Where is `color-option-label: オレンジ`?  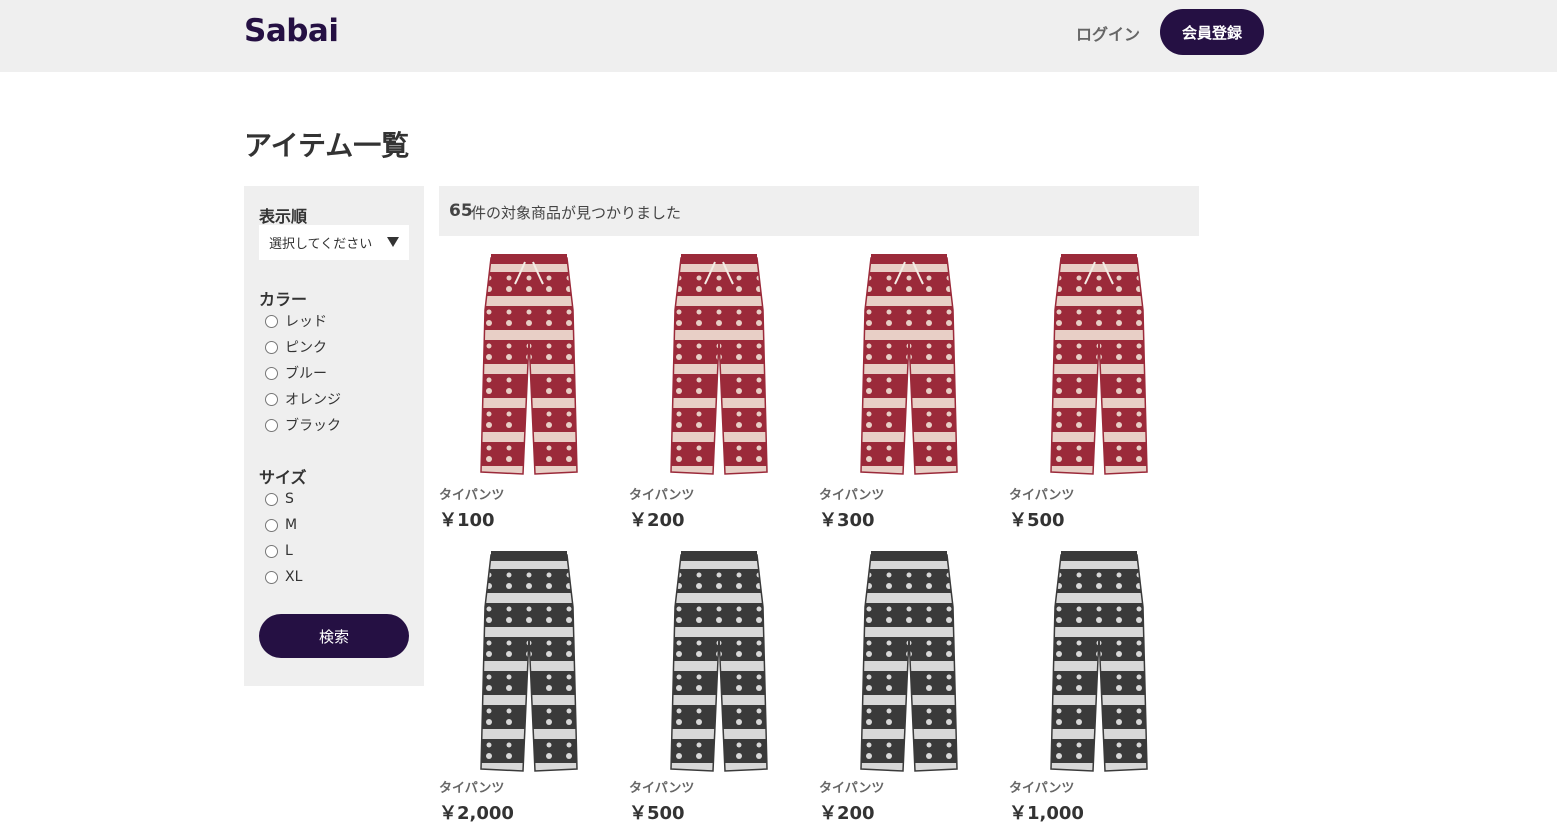 color-option-label: オレンジ is located at coordinates (313, 400).